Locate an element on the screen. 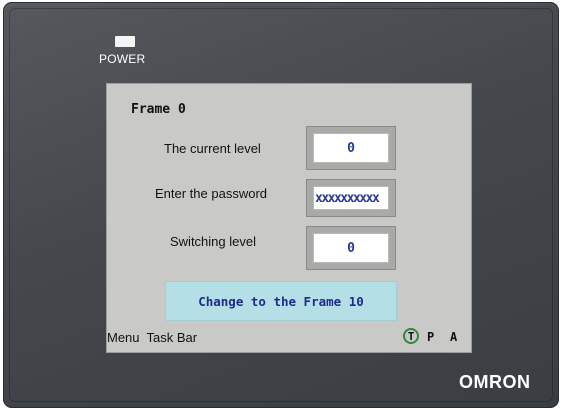 This screenshot has height=412, width=563. switching-level-label: Switching level is located at coordinates (213, 241).